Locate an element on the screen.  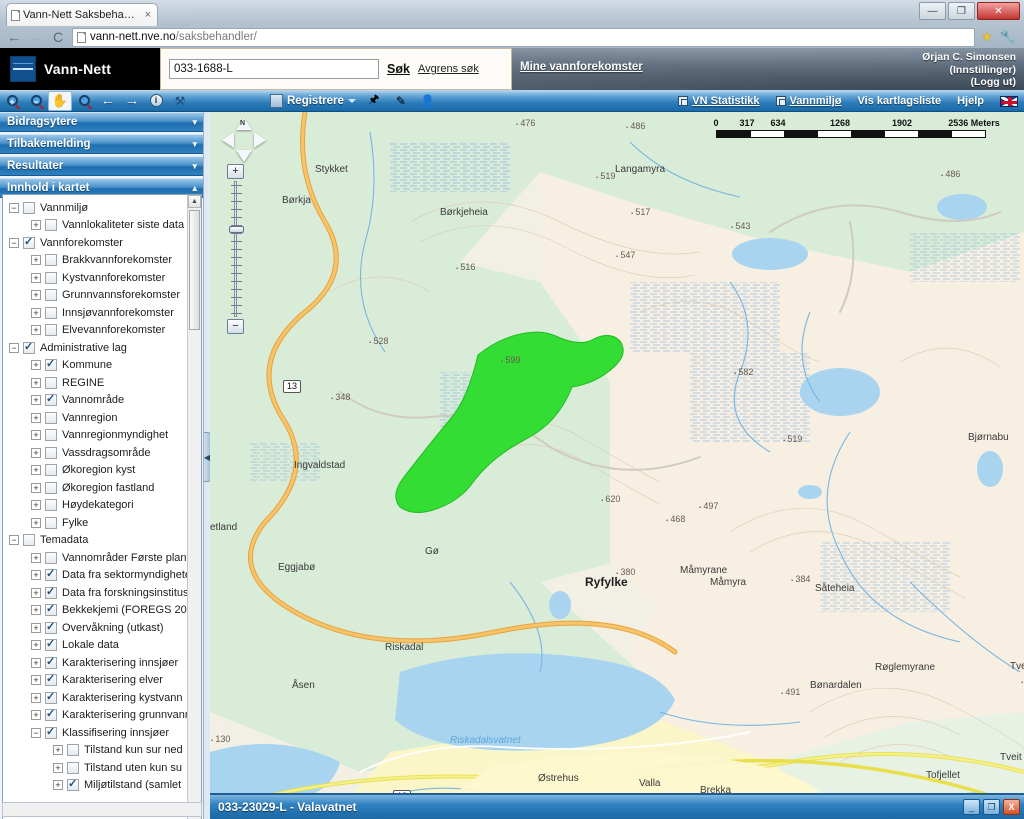
tree-node: + Bekkekjemi (FOREGS 2008 is located at coordinates (97, 611).